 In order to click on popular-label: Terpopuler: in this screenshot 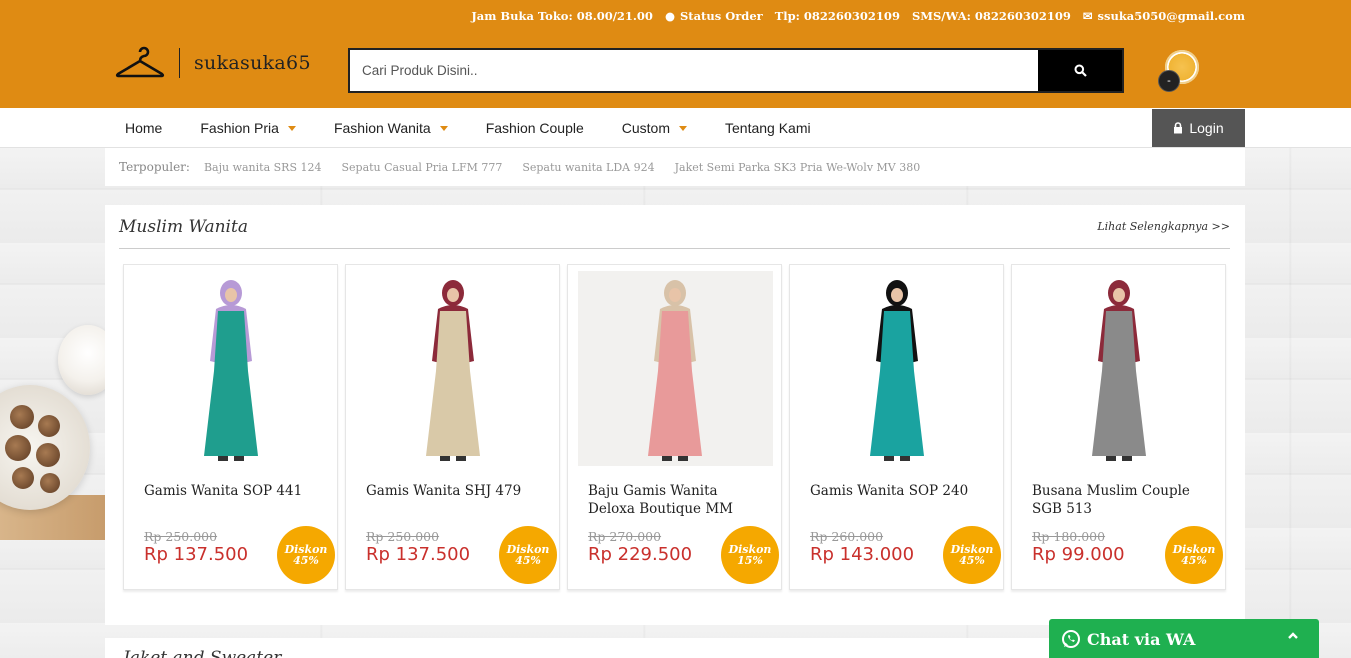, I will do `click(154, 167)`.